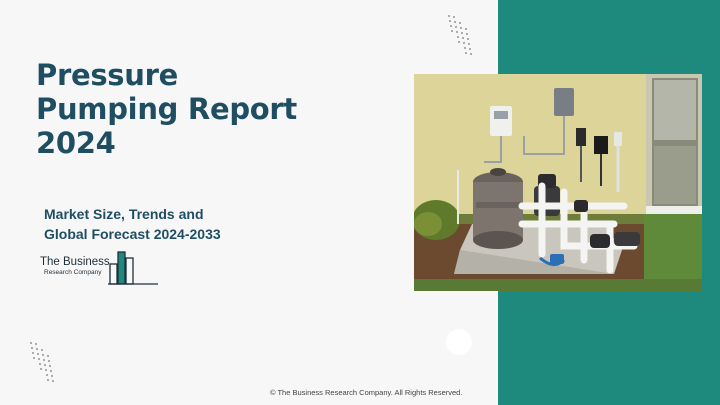 The width and height of the screenshot is (720, 405). I want to click on report-title: Pressure Pumping Report 2024, so click(201, 109).